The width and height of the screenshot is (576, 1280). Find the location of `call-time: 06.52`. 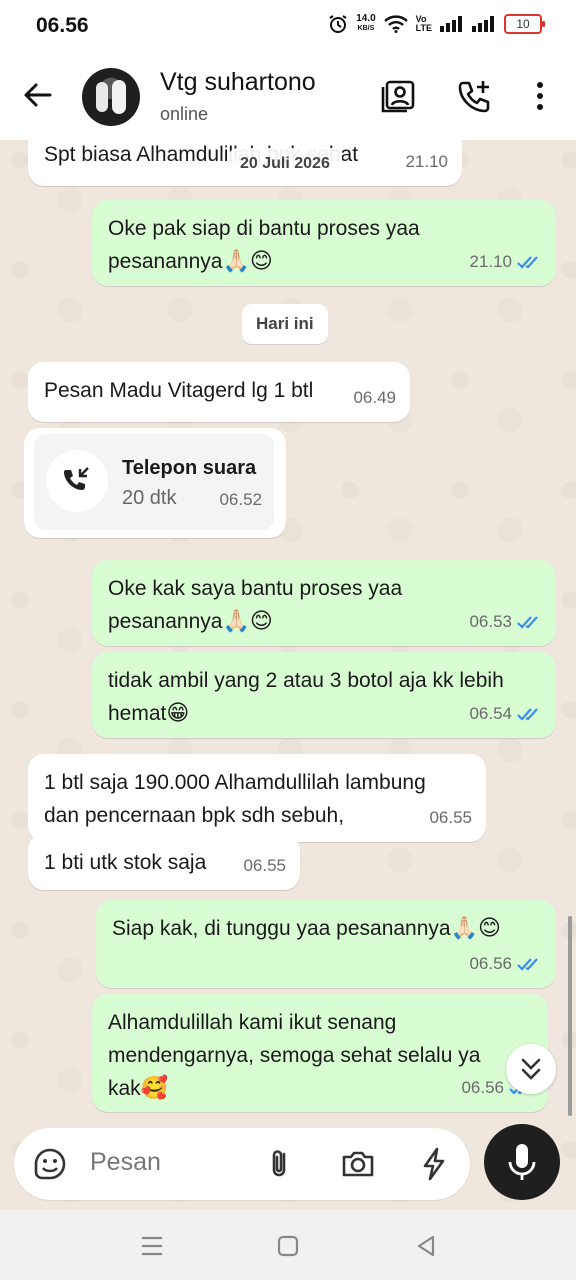

call-time: 06.52 is located at coordinates (240, 499).